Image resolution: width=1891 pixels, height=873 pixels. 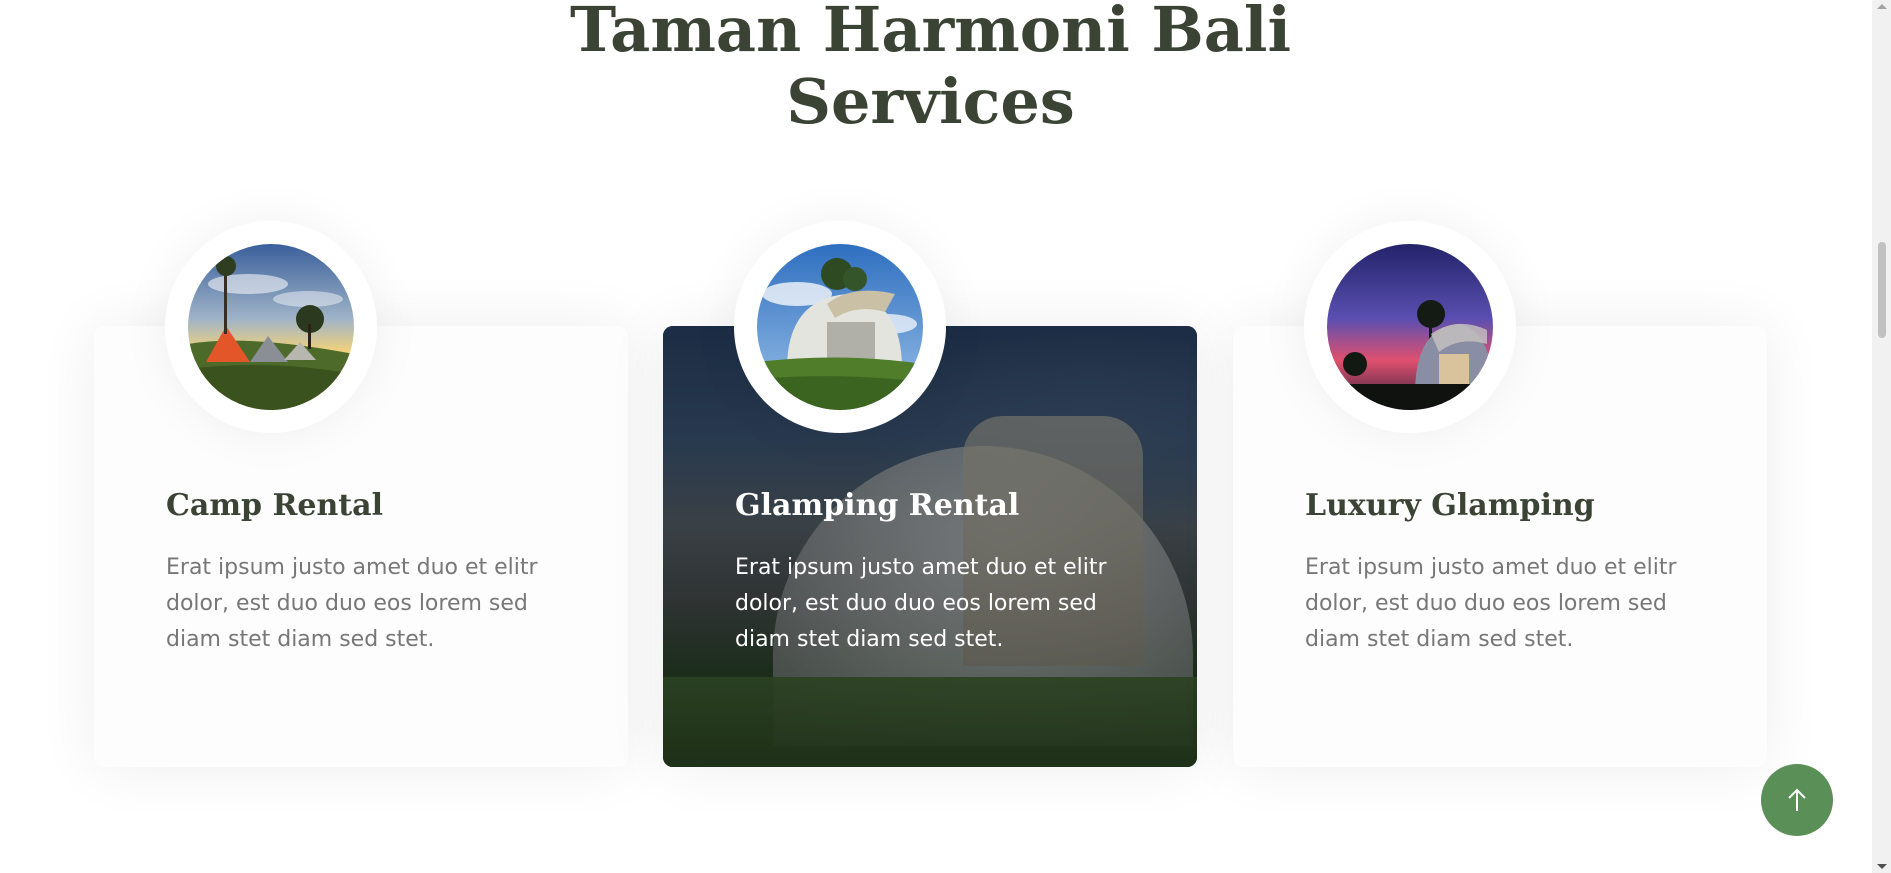 I want to click on scrollbar-thumb, so click(x=1882, y=290).